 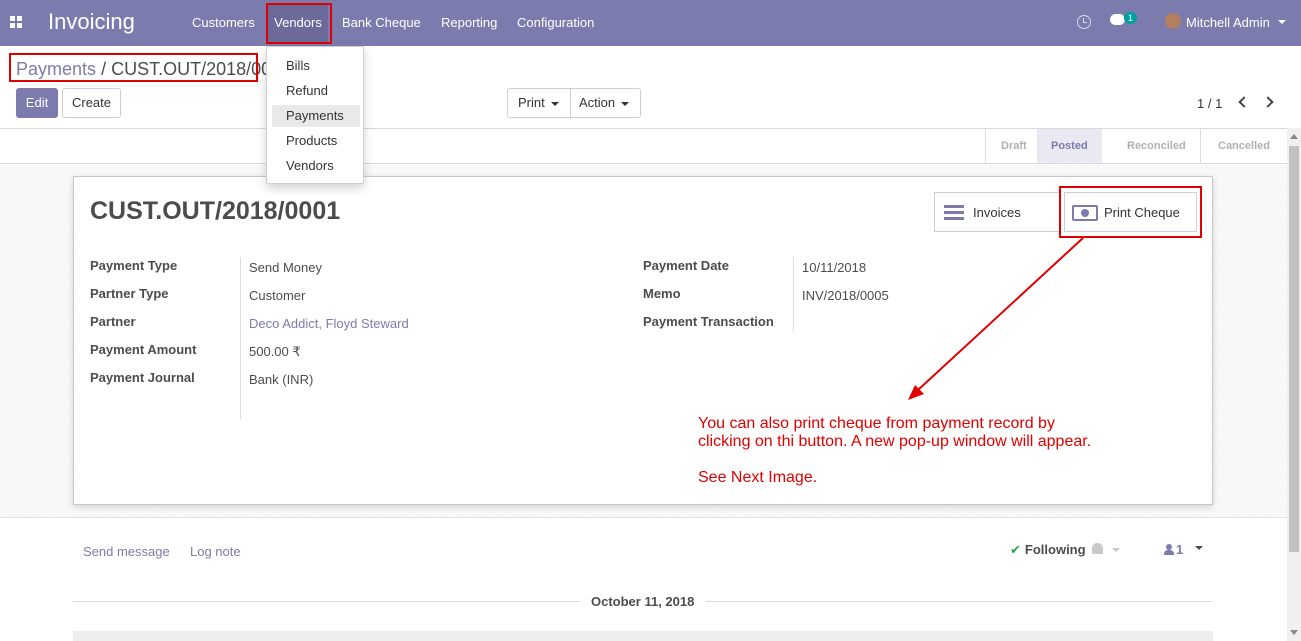 I want to click on bell-icon, so click(x=1097, y=548).